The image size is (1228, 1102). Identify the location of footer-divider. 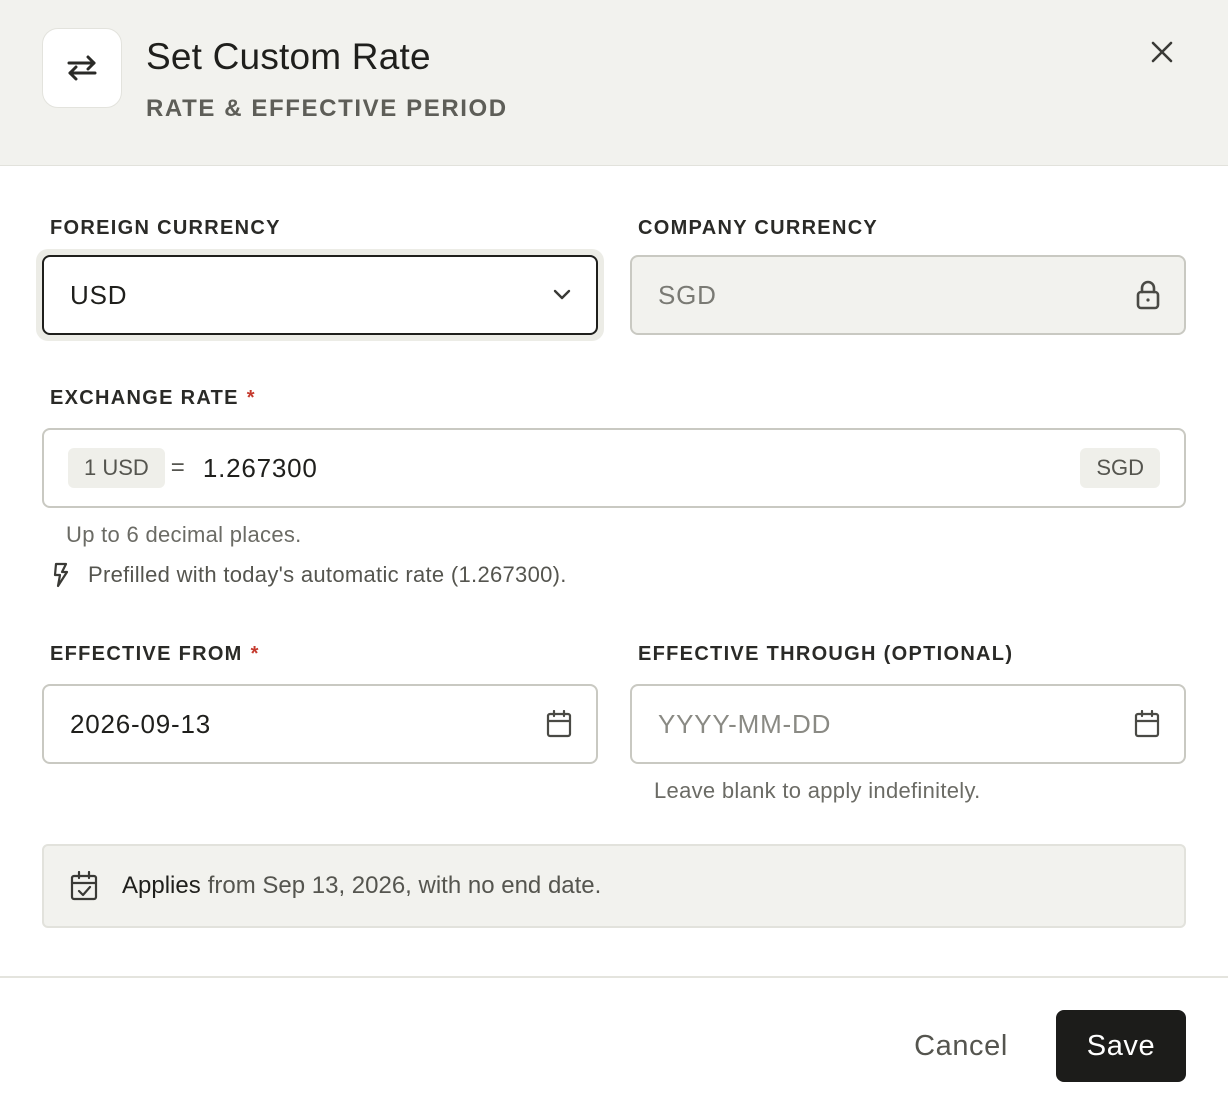
(614, 977).